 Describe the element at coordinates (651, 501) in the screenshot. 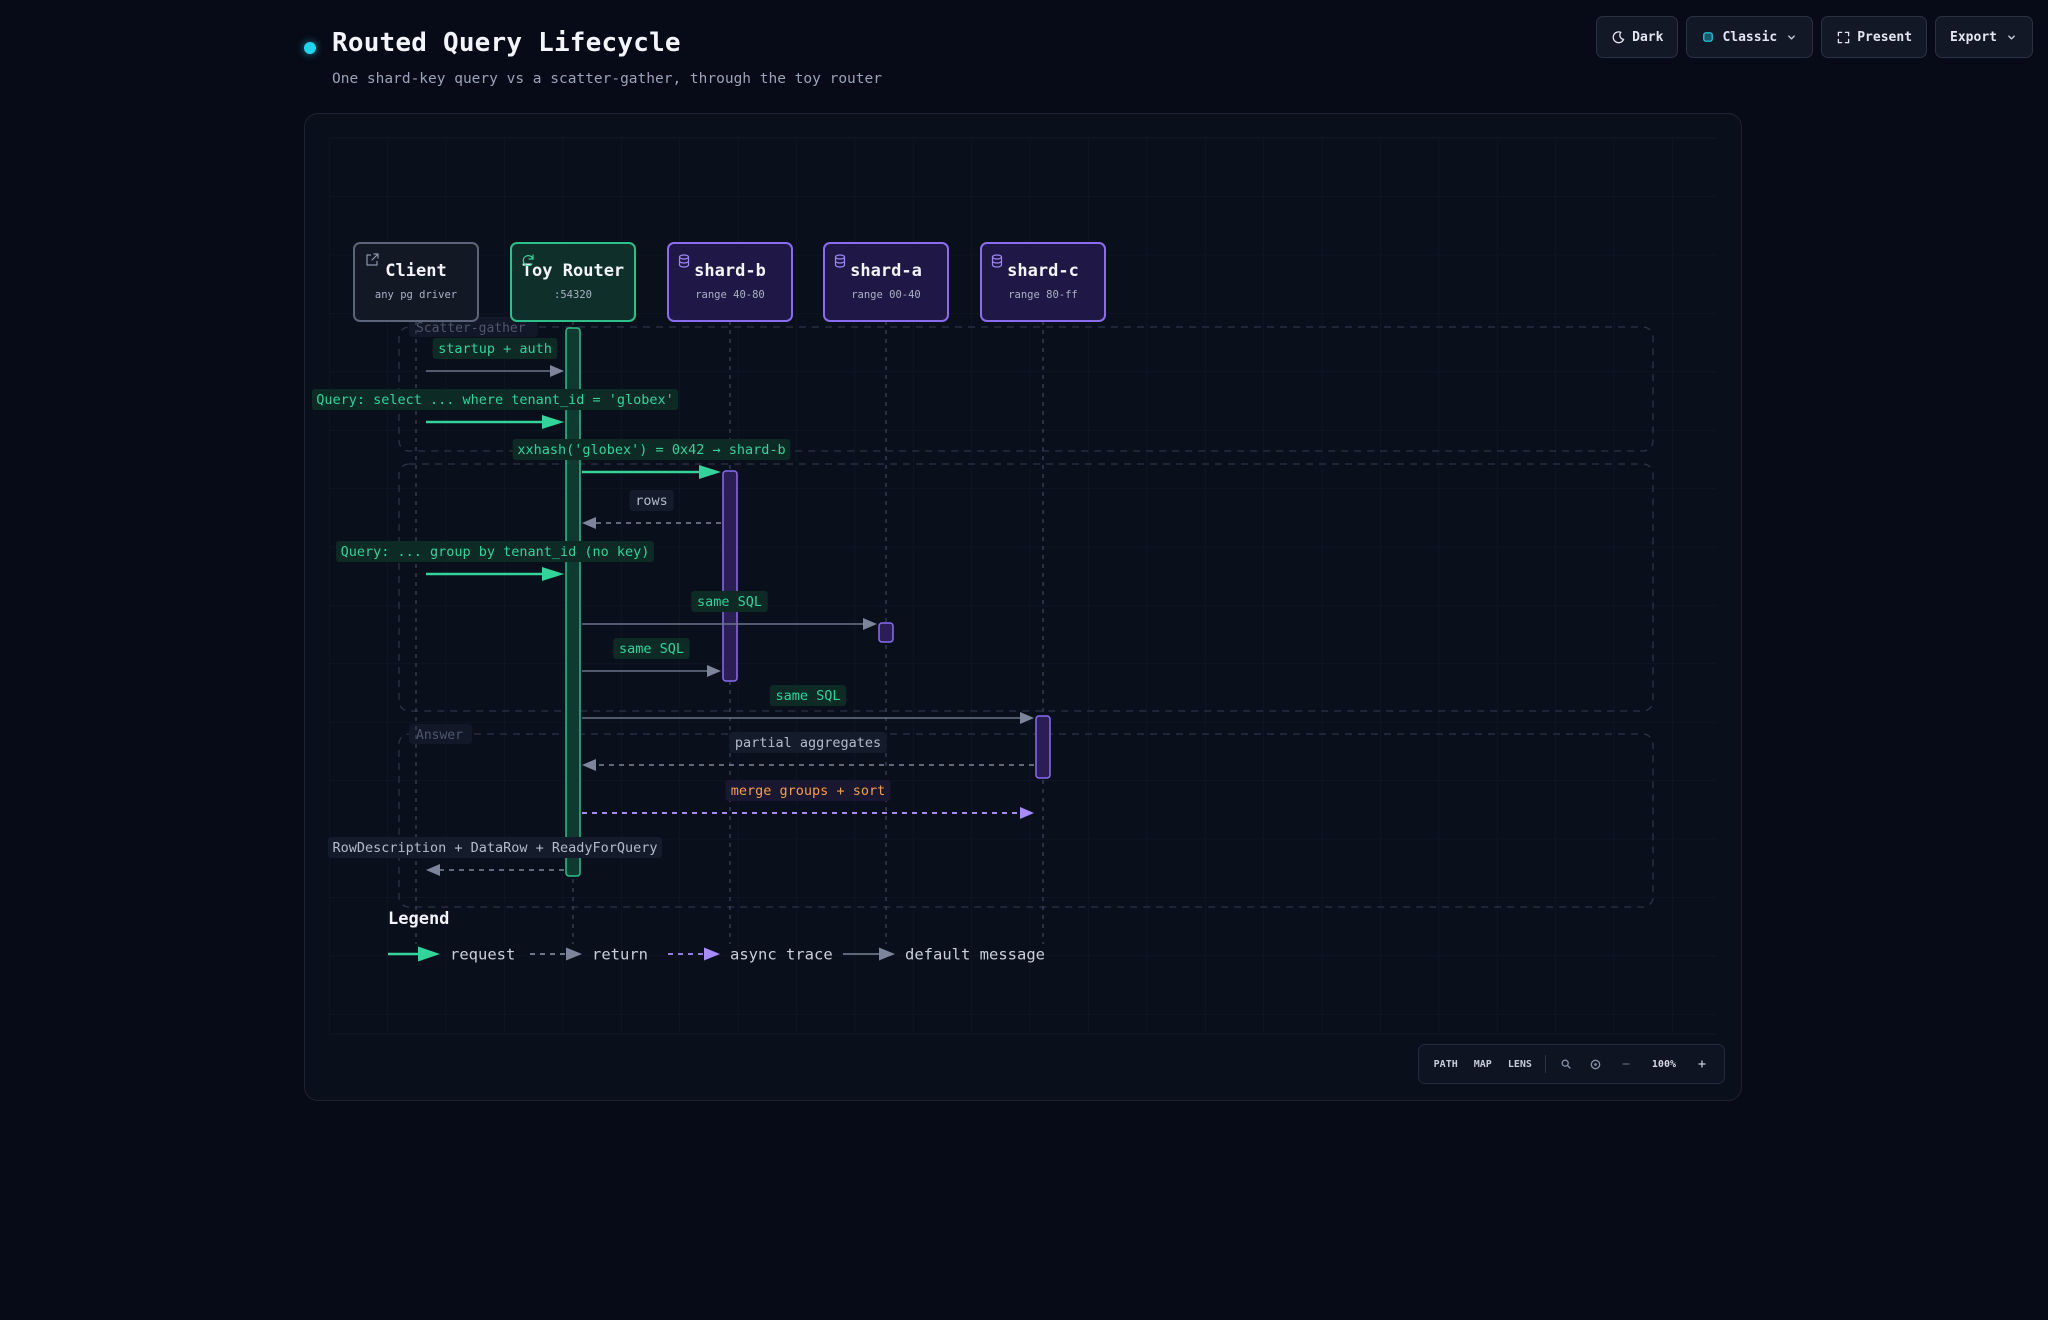

I see `message-label: rows` at that location.